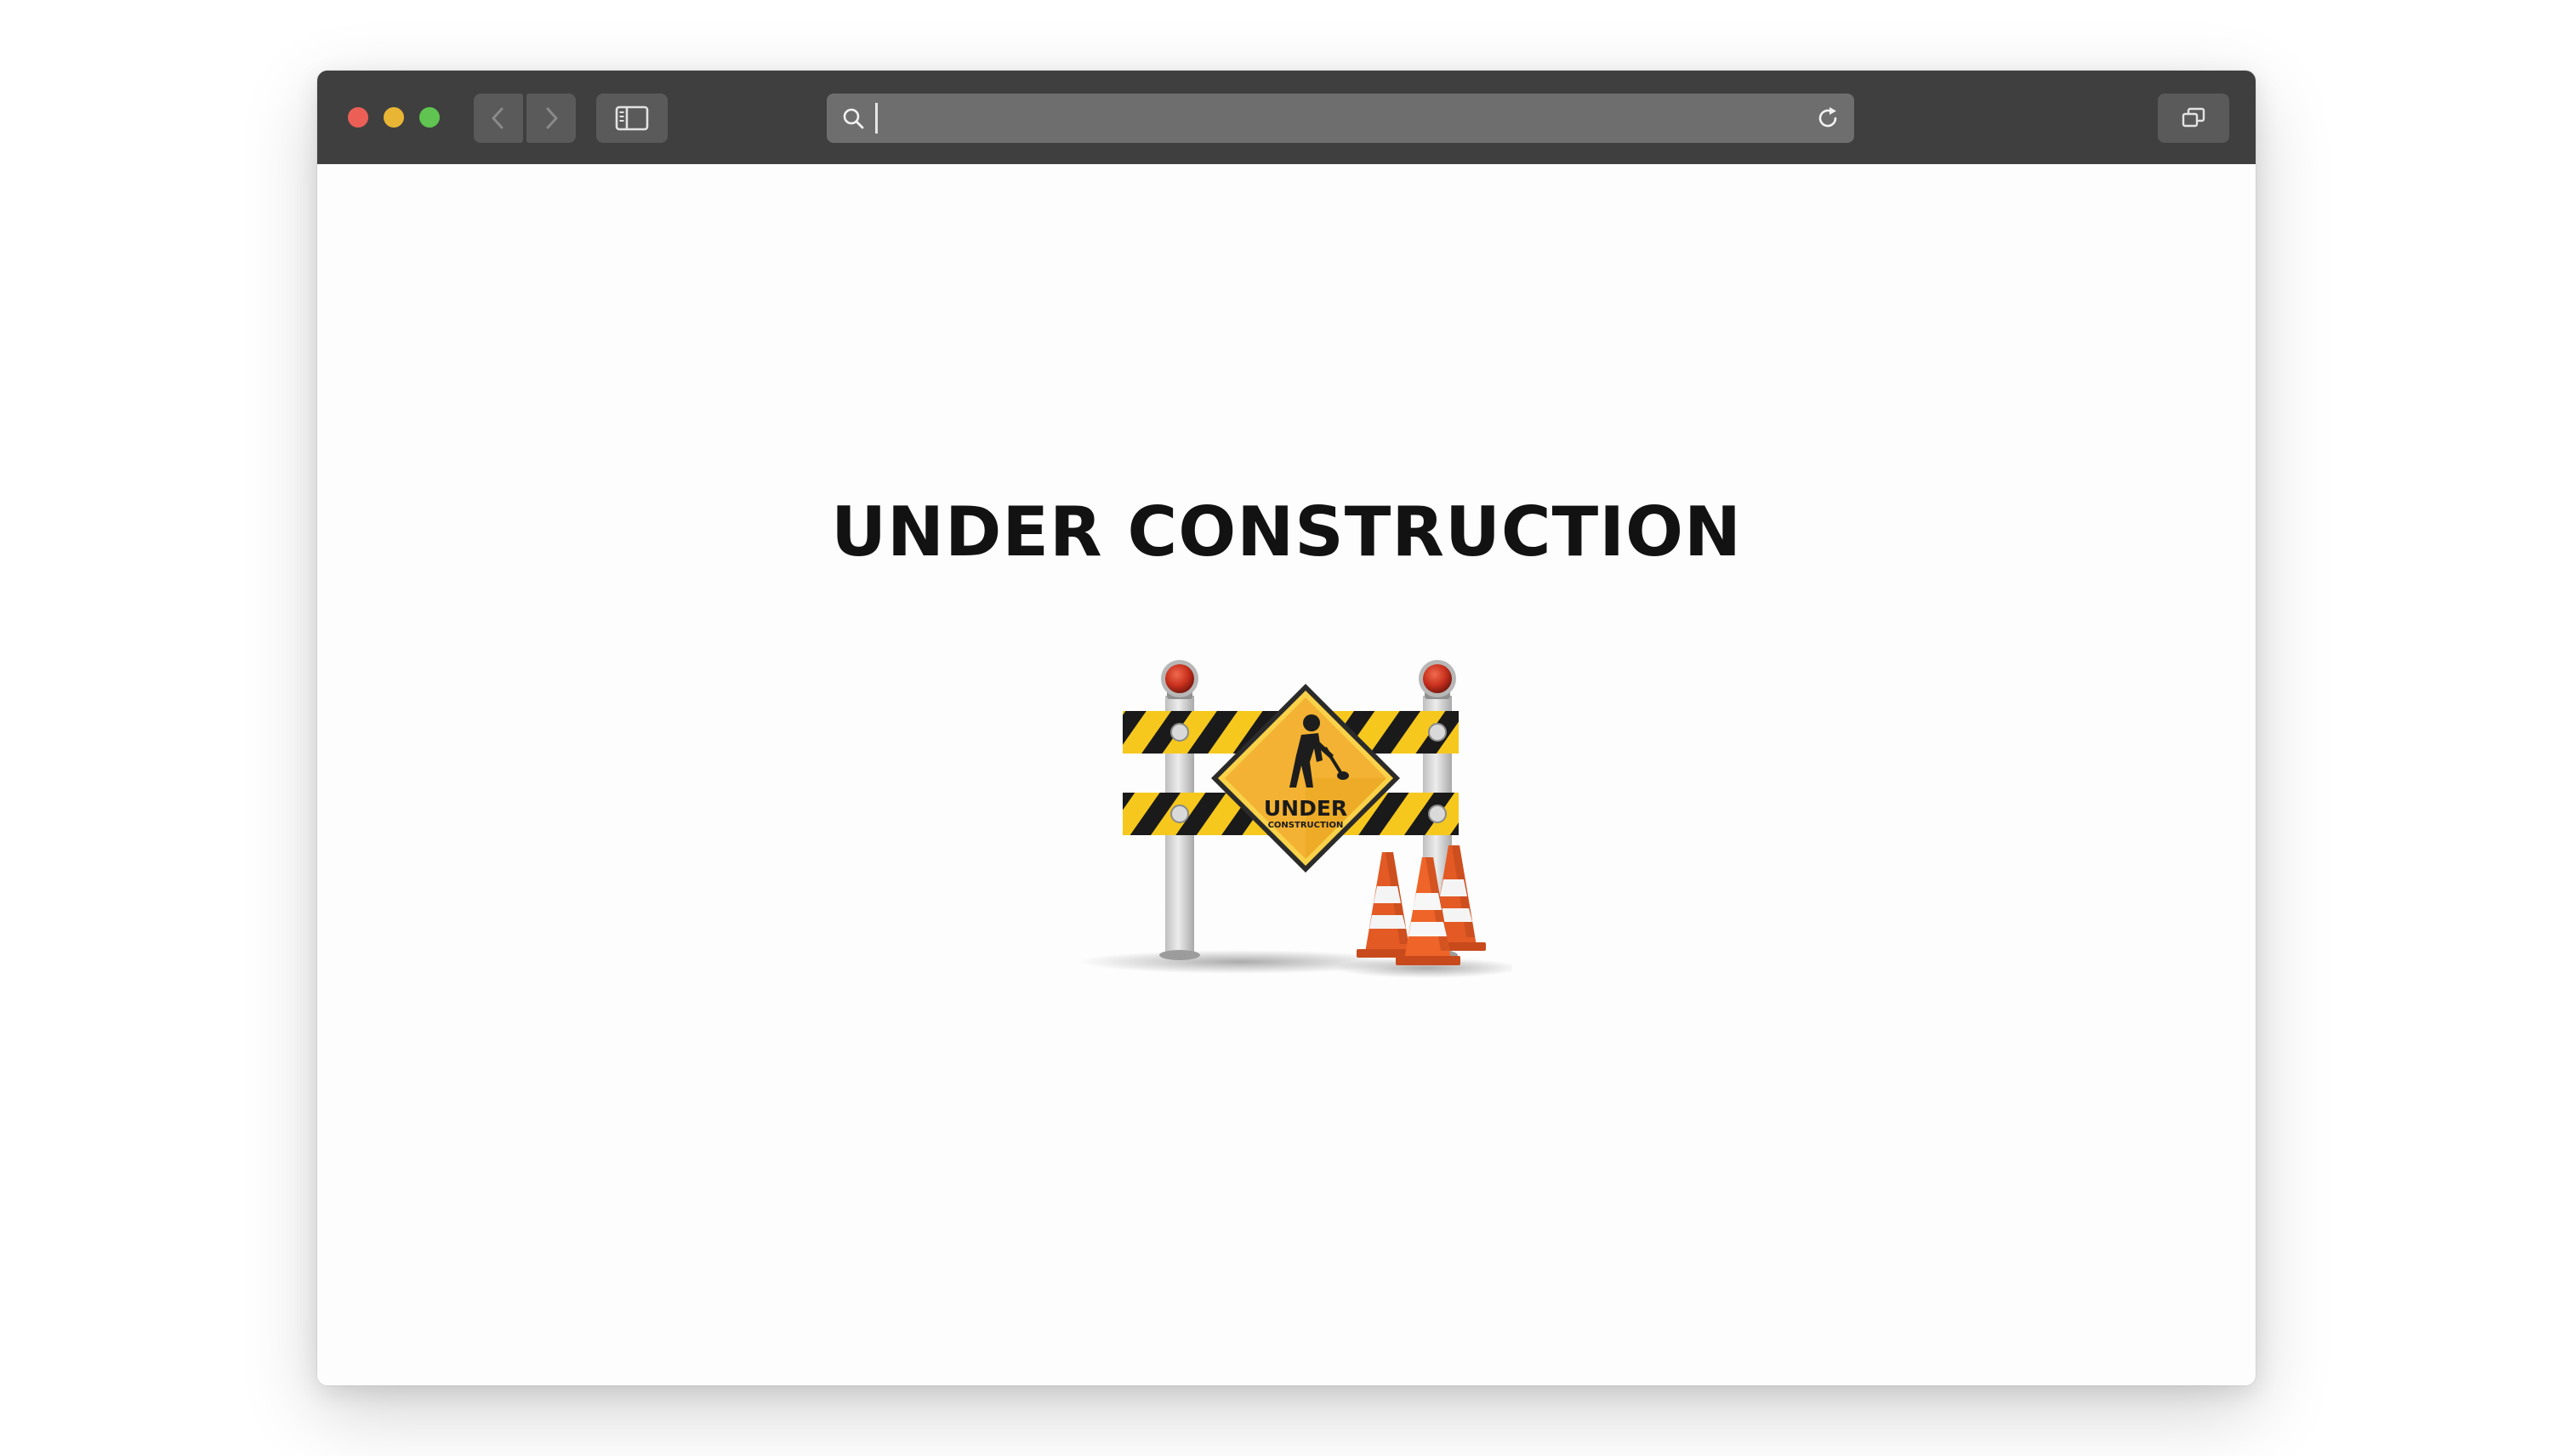 This screenshot has width=2572, height=1456. What do you see at coordinates (1325, 118) in the screenshot?
I see `address-input` at bounding box center [1325, 118].